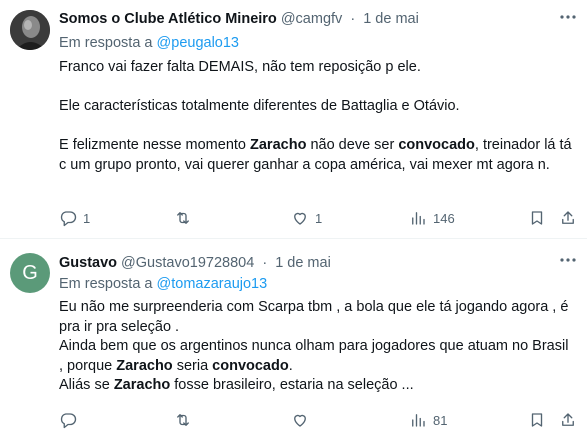  What do you see at coordinates (318, 420) in the screenshot?
I see `action-bar: 81` at bounding box center [318, 420].